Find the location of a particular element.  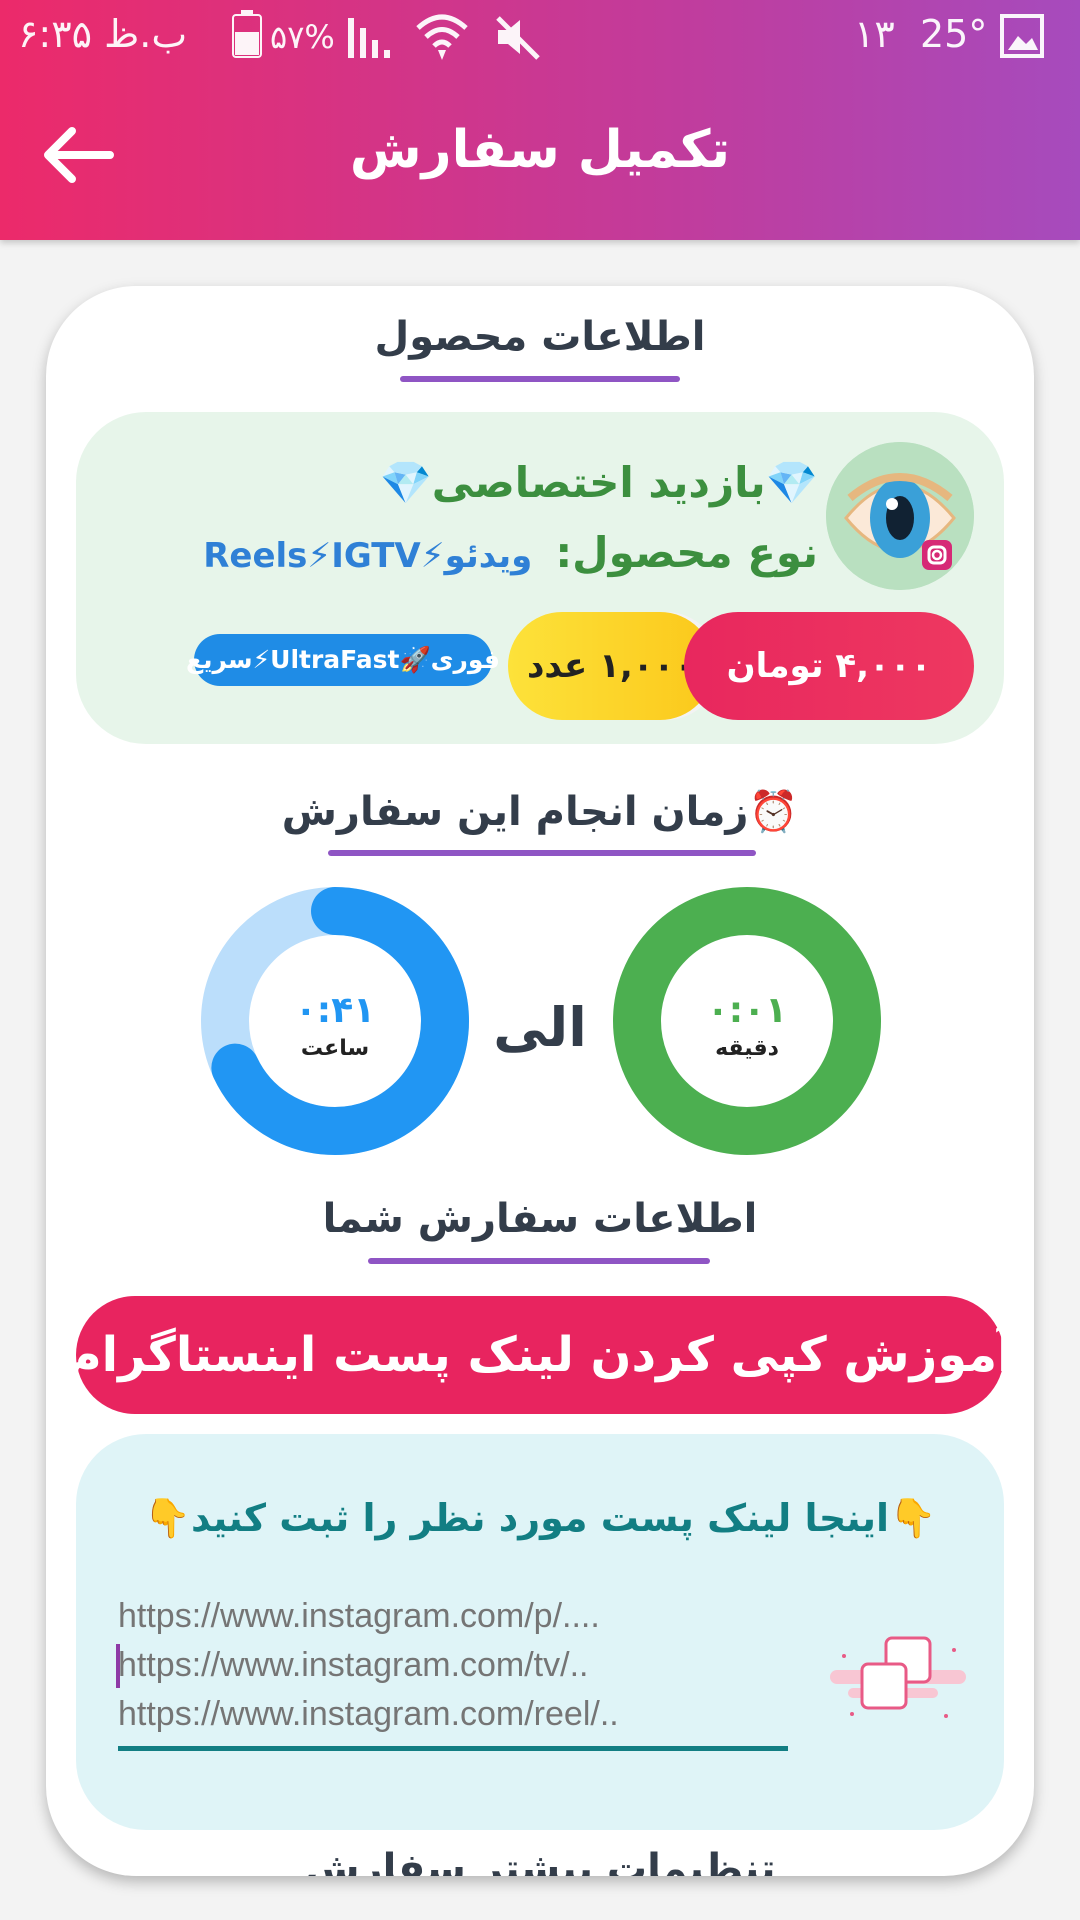

clock: ۶:۳۵ ب.ظ is located at coordinates (103, 34).